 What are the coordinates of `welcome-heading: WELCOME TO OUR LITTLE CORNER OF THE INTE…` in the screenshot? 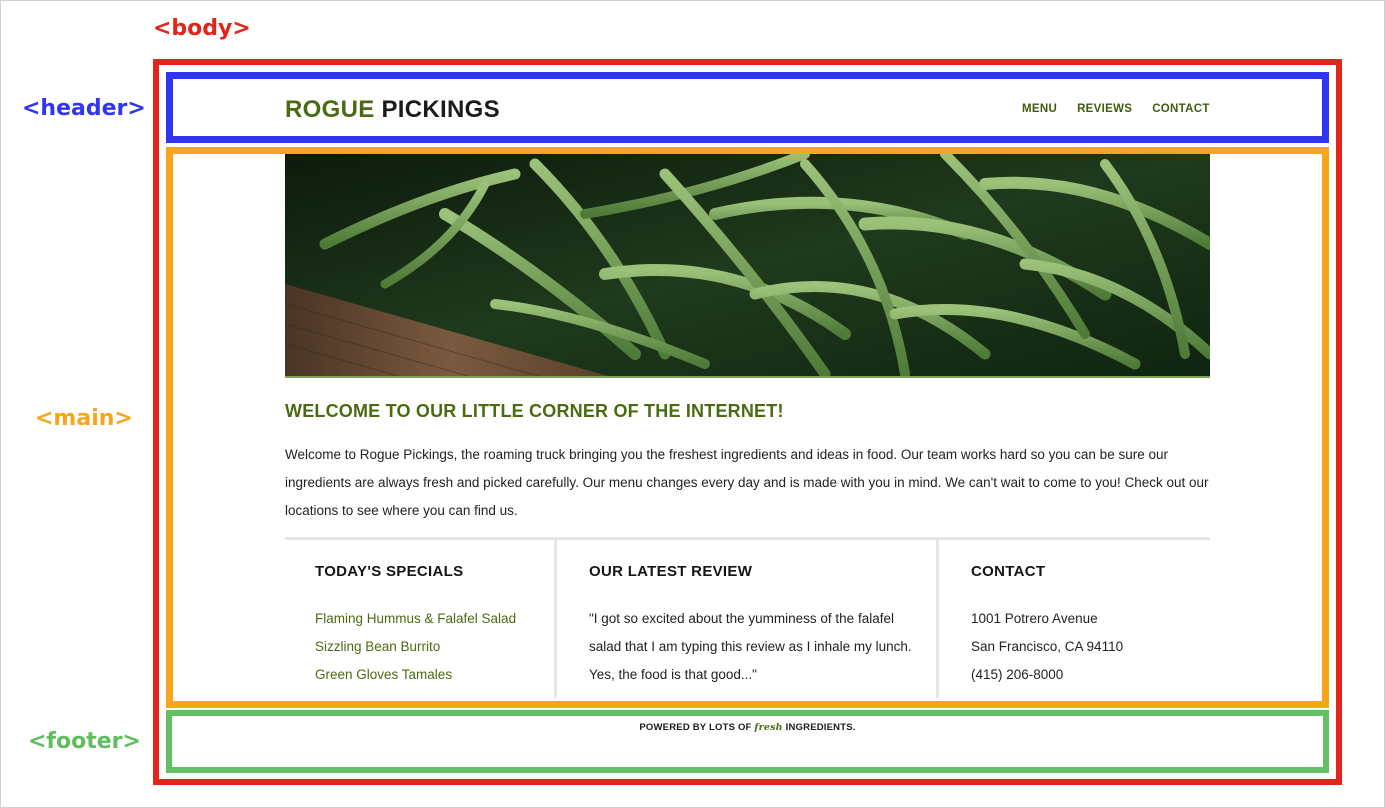 It's located at (534, 411).